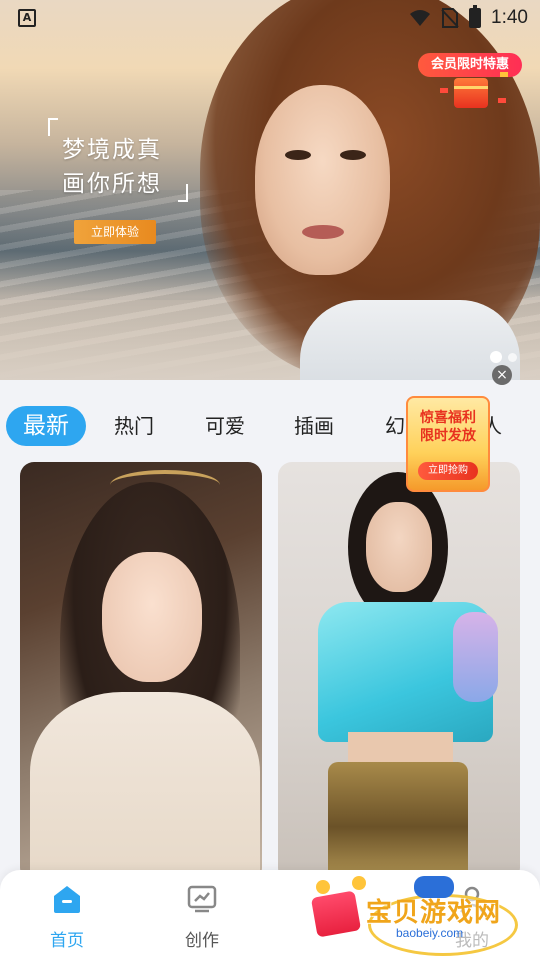 The height and width of the screenshot is (960, 540). I want to click on banner-model-lips, so click(323, 232).